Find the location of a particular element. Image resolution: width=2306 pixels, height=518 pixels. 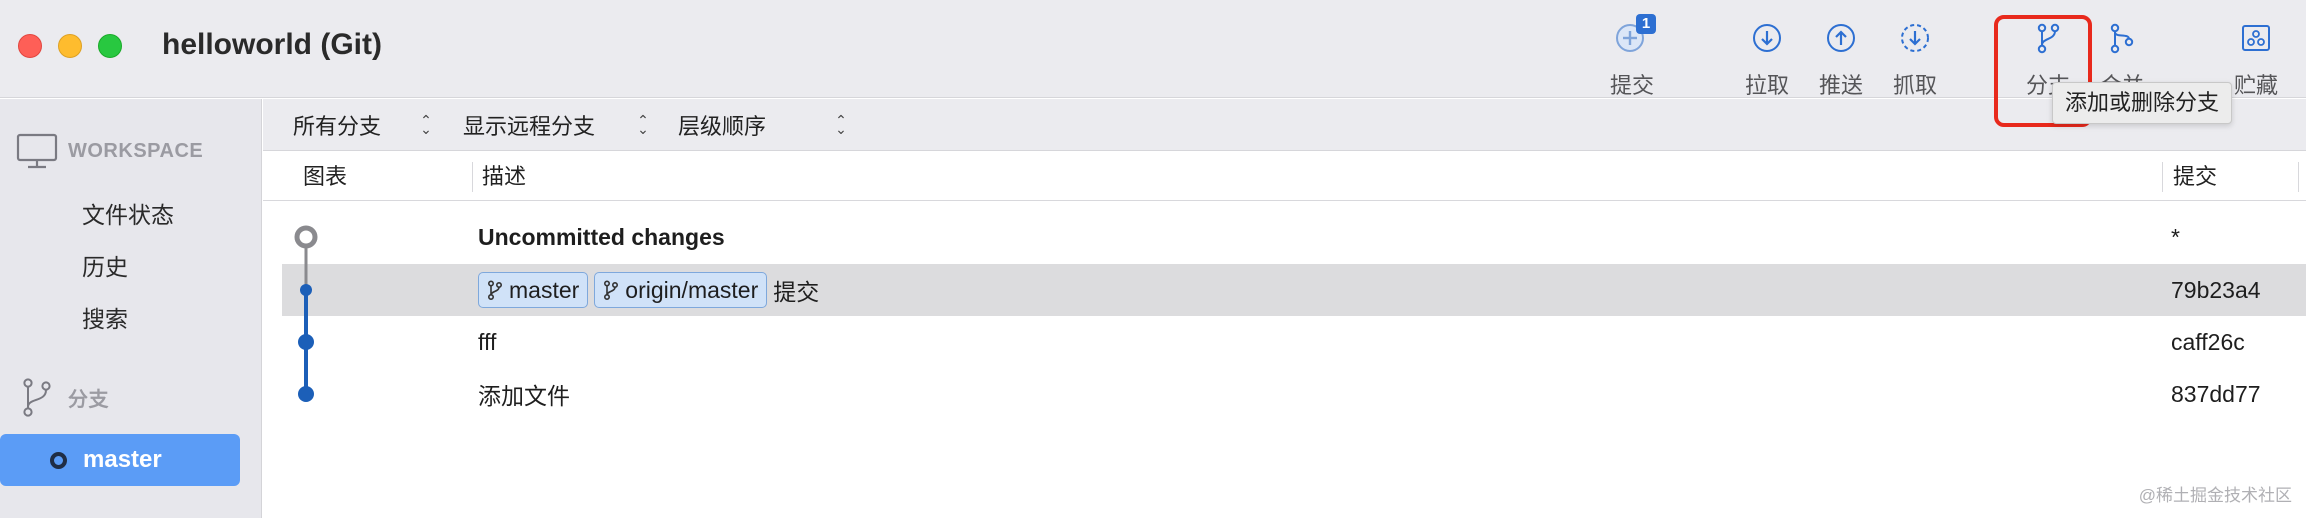

branches-header: 分支 is located at coordinates (62, 397).